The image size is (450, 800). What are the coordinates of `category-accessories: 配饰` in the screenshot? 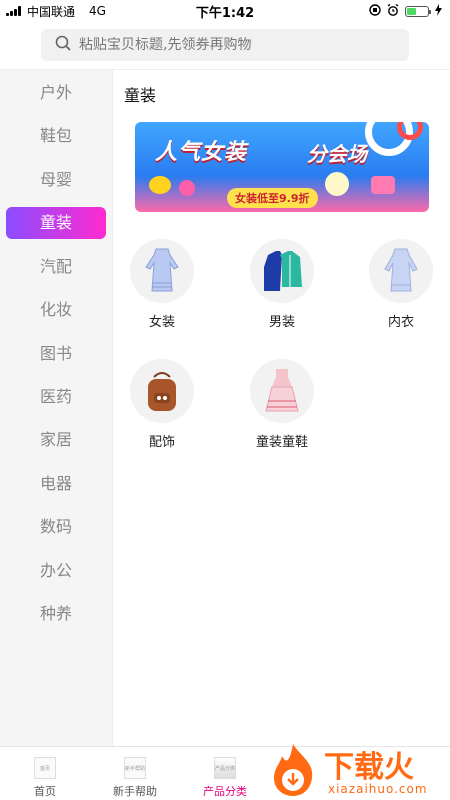 It's located at (162, 404).